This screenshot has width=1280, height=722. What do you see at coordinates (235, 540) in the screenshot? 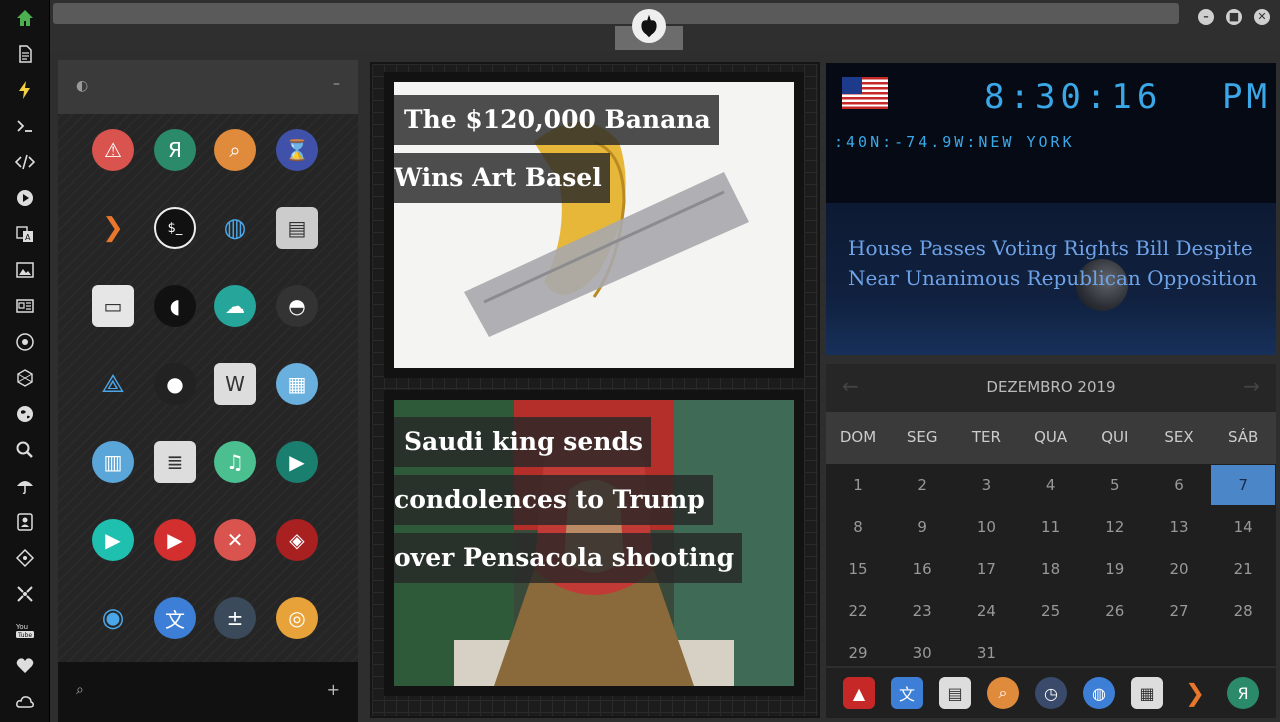
I see `close-app-icon: ✕` at bounding box center [235, 540].